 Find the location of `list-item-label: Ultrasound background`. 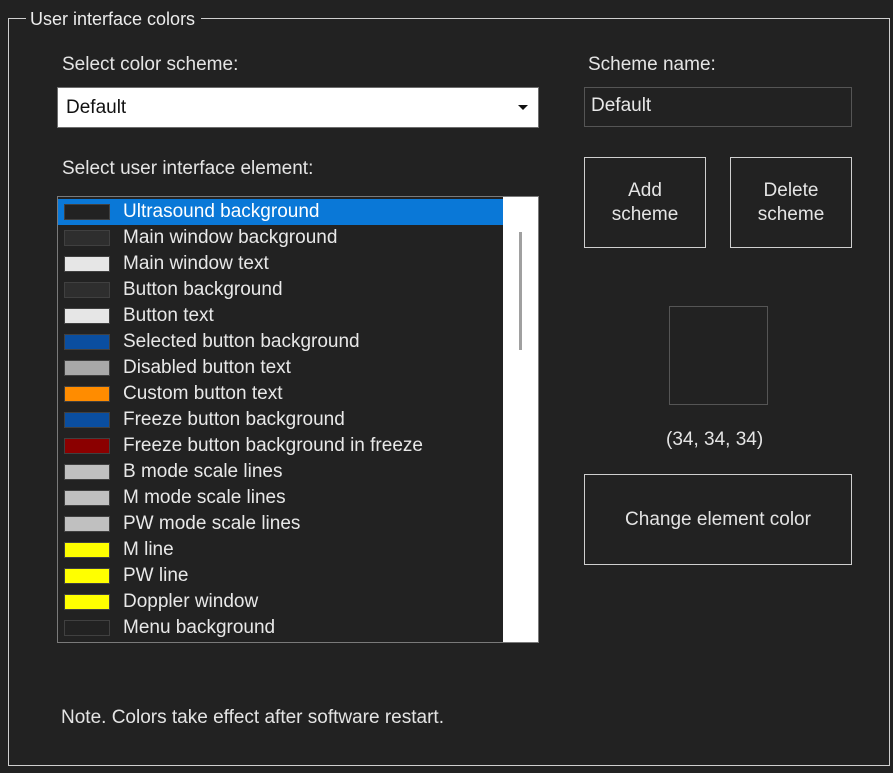

list-item-label: Ultrasound background is located at coordinates (221, 211).